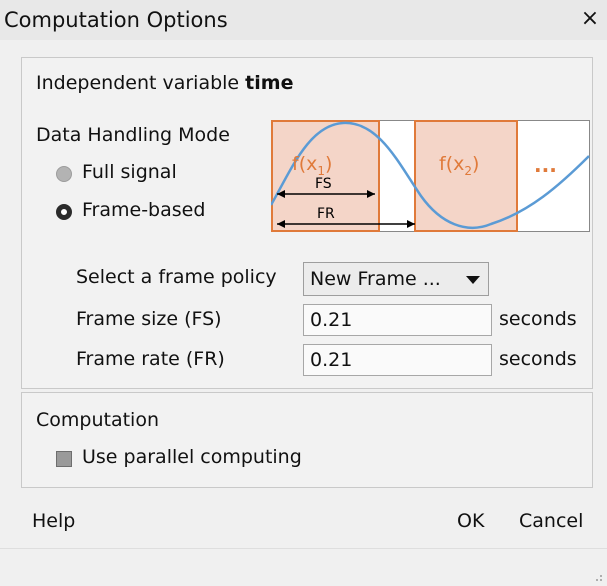 The image size is (607, 586). Describe the element at coordinates (133, 135) in the screenshot. I see `data-handling-label: Data Handling Mode` at that location.